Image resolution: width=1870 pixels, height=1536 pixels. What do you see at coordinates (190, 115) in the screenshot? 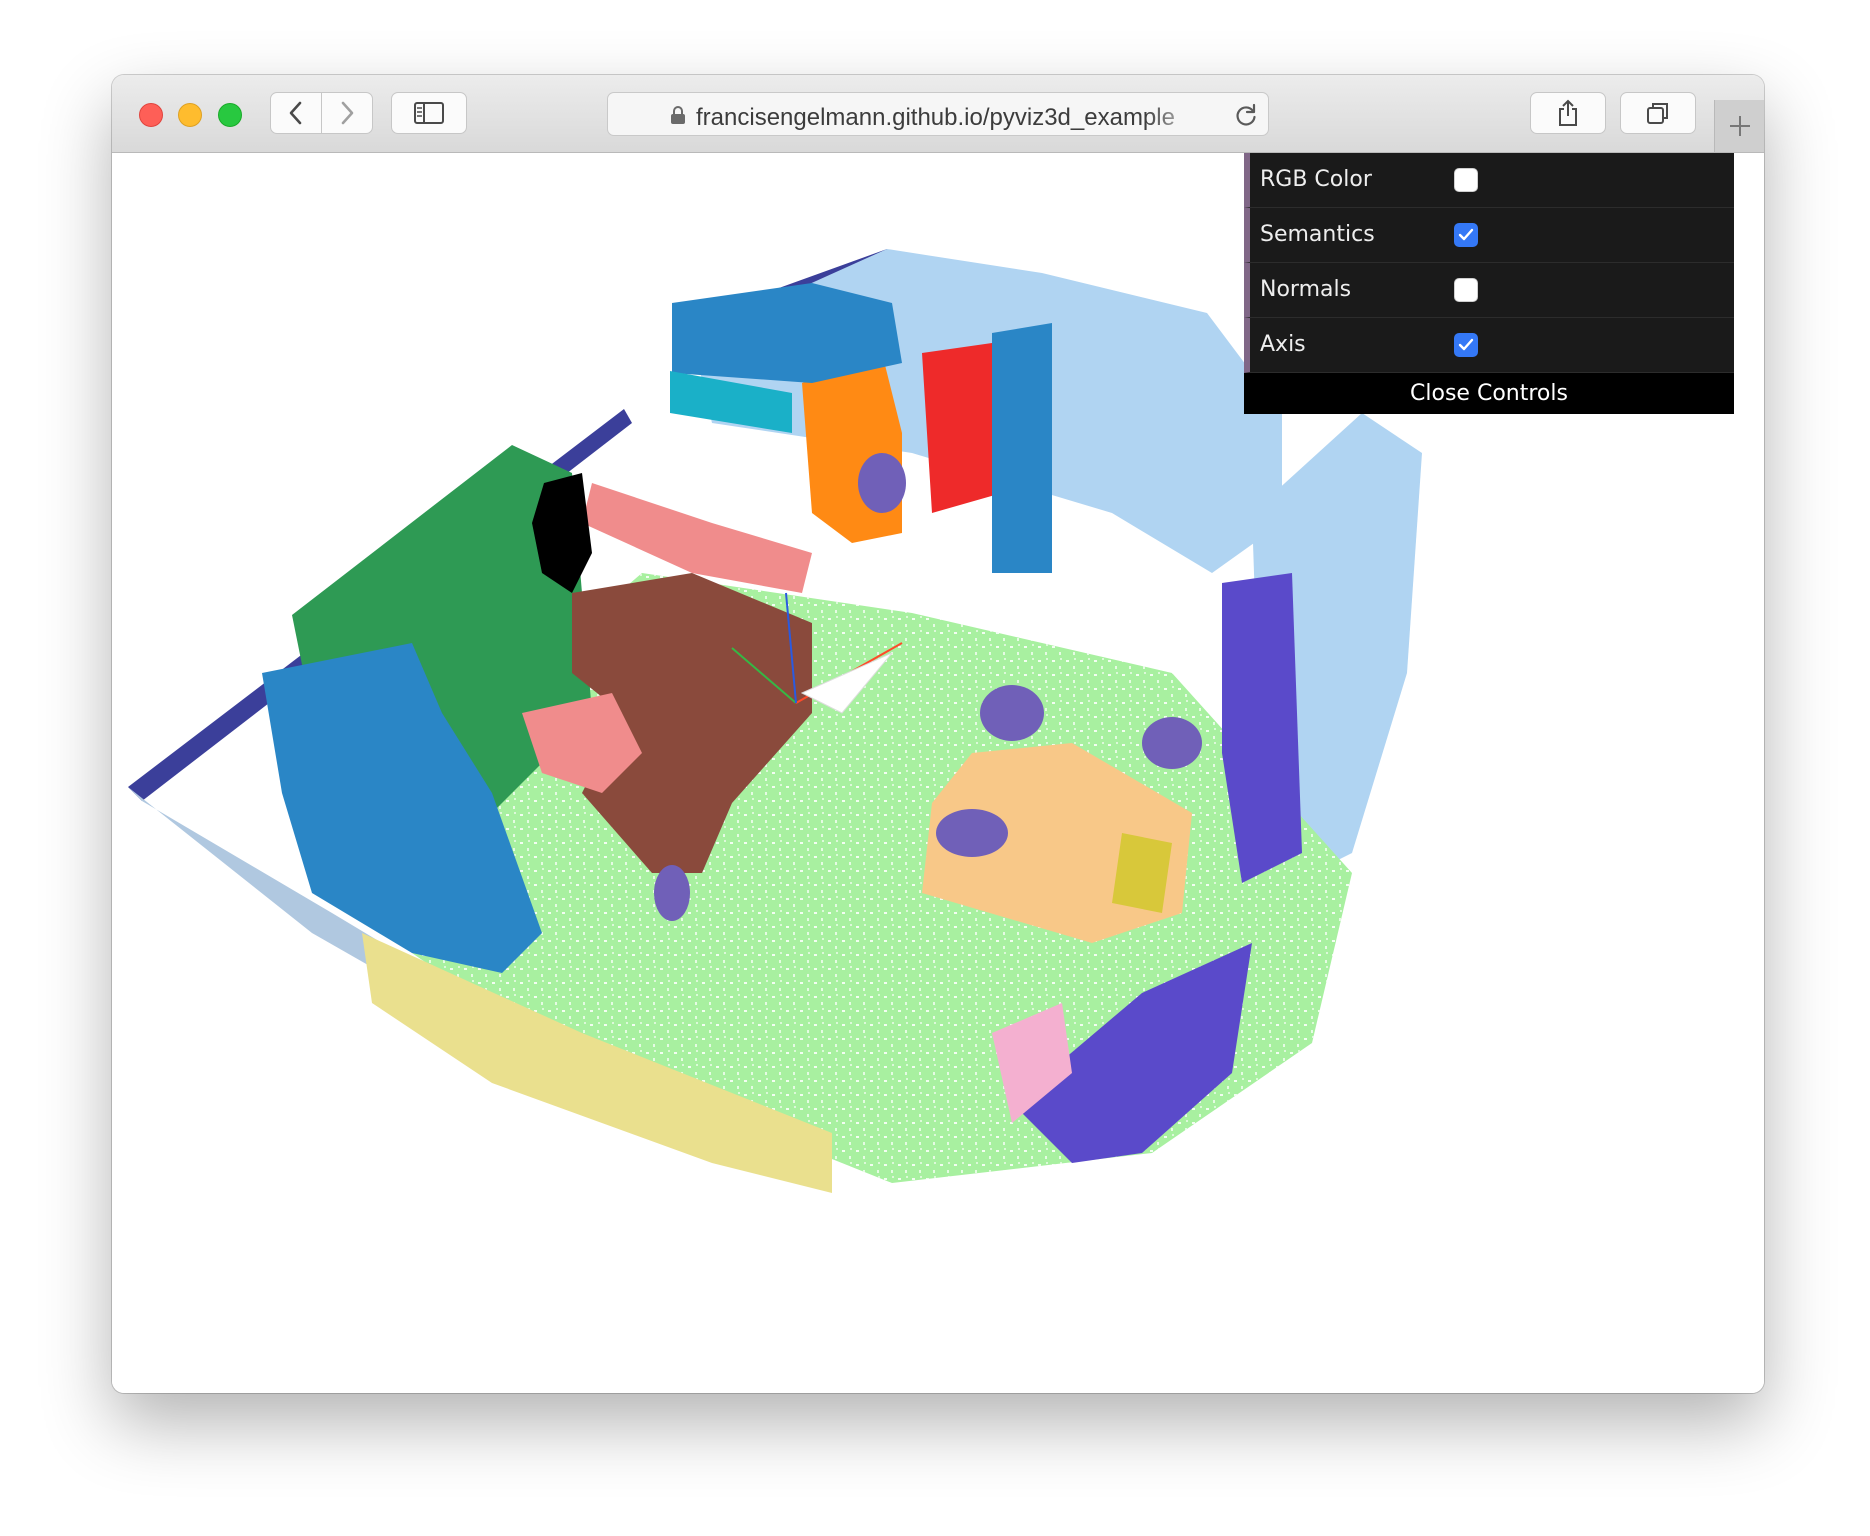
I see `minimize-window-button` at bounding box center [190, 115].